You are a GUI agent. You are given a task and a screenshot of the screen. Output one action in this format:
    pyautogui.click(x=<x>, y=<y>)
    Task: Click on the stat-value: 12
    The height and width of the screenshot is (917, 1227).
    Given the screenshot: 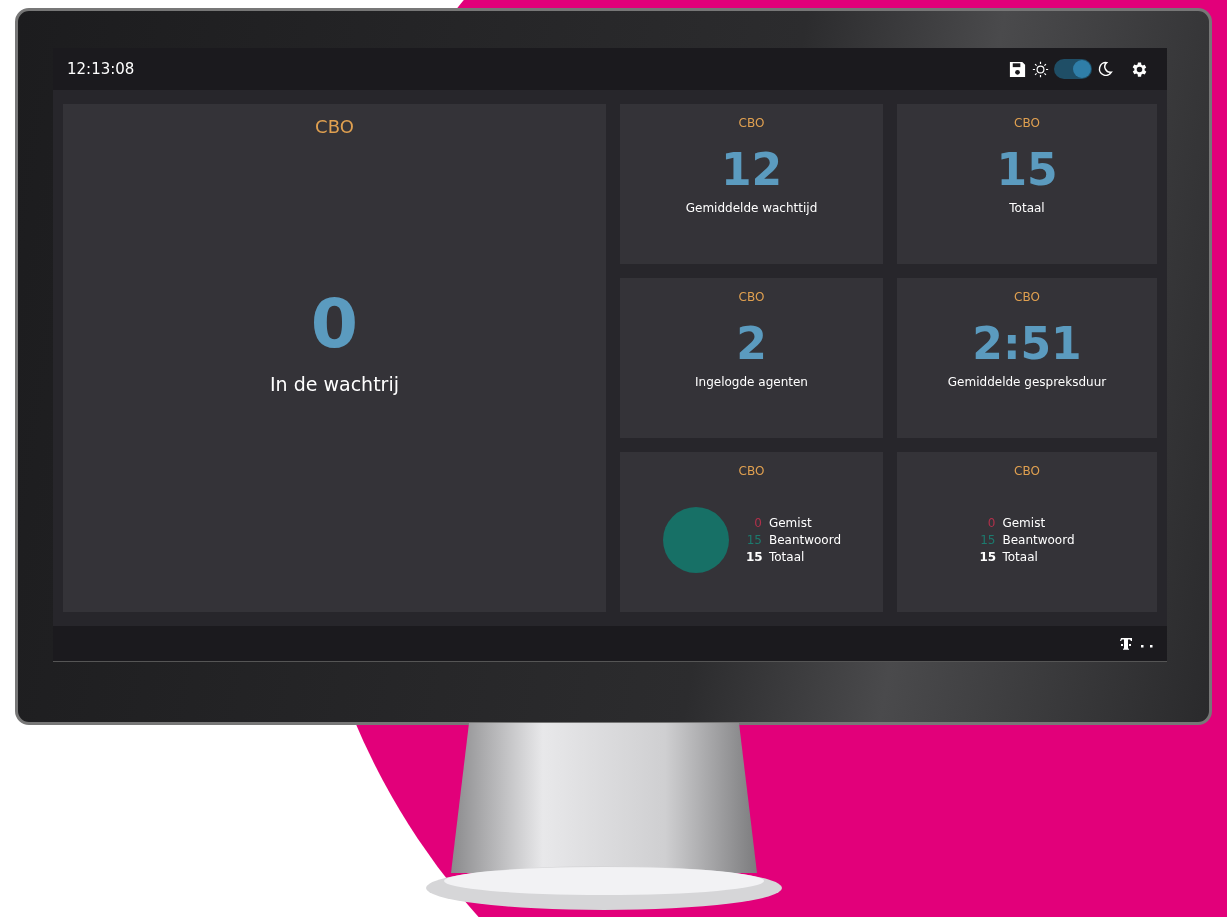 What is the action you would take?
    pyautogui.click(x=751, y=169)
    